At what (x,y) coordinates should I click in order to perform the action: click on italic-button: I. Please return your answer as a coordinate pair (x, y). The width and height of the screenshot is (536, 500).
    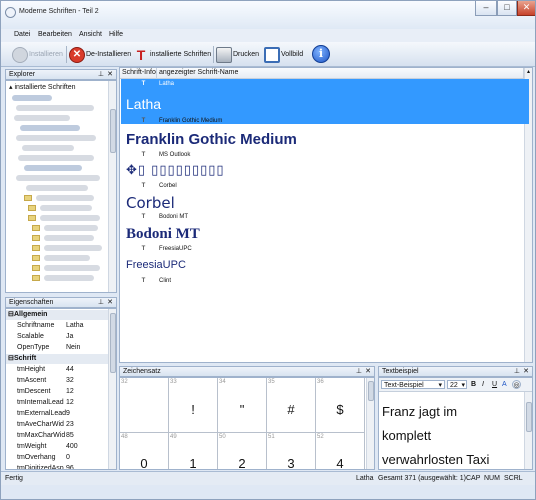
    Looking at the image, I should click on (483, 384).